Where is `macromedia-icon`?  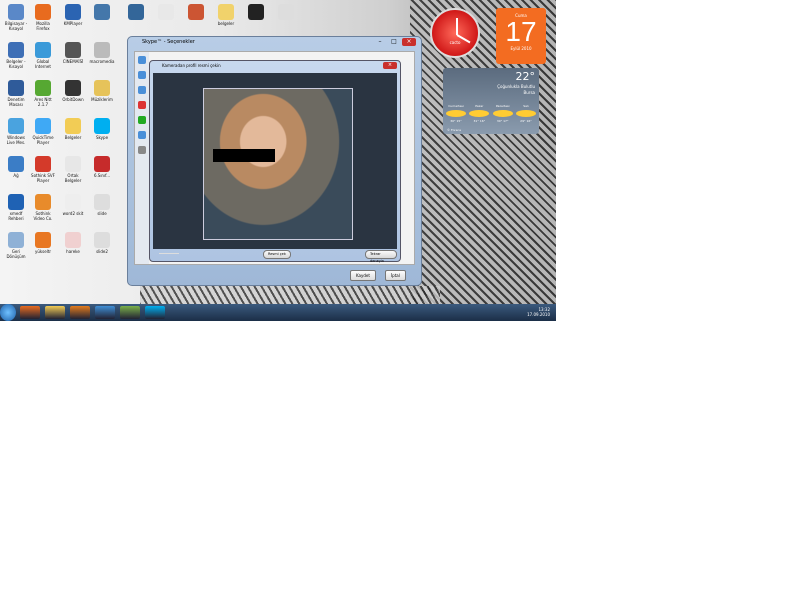
macromedia-icon is located at coordinates (102, 50).